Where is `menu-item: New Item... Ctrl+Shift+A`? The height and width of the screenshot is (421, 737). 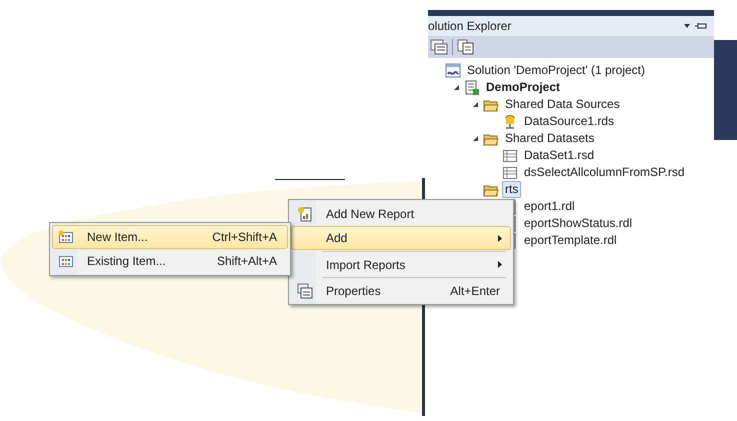 menu-item: New Item... Ctrl+Shift+A is located at coordinates (170, 237).